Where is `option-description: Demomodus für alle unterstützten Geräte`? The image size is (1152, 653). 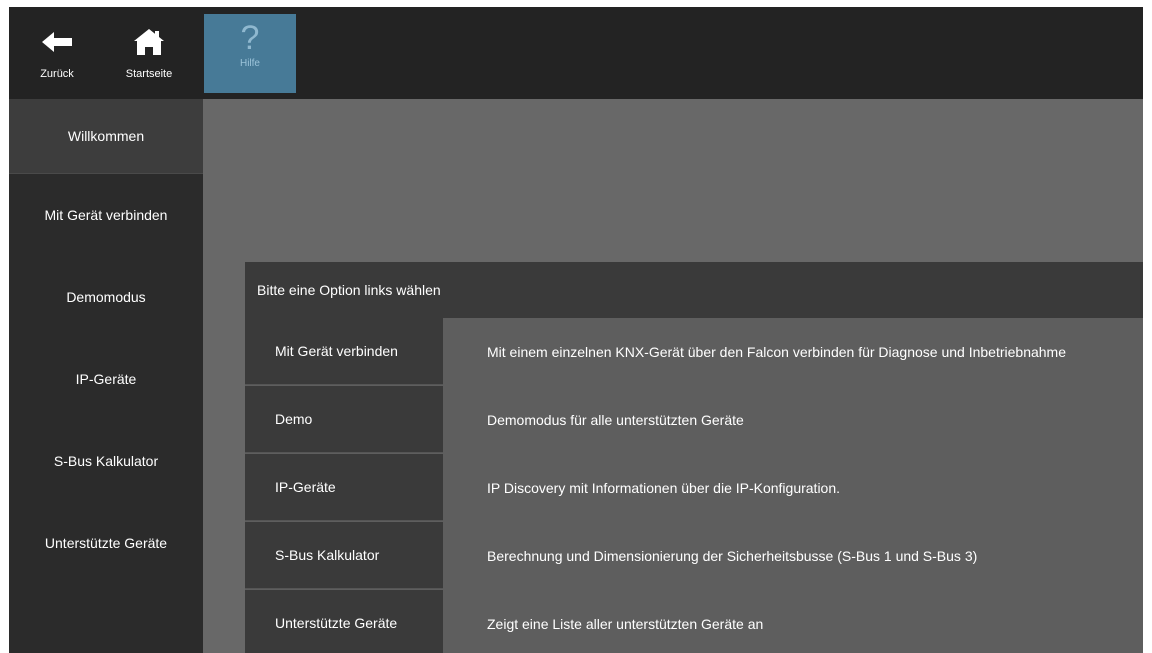
option-description: Demomodus für alle unterstützten Geräte is located at coordinates (615, 419).